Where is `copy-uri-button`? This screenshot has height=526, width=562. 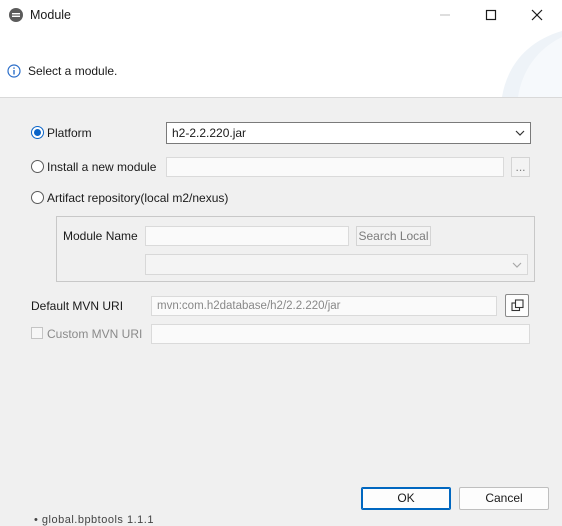 copy-uri-button is located at coordinates (517, 305).